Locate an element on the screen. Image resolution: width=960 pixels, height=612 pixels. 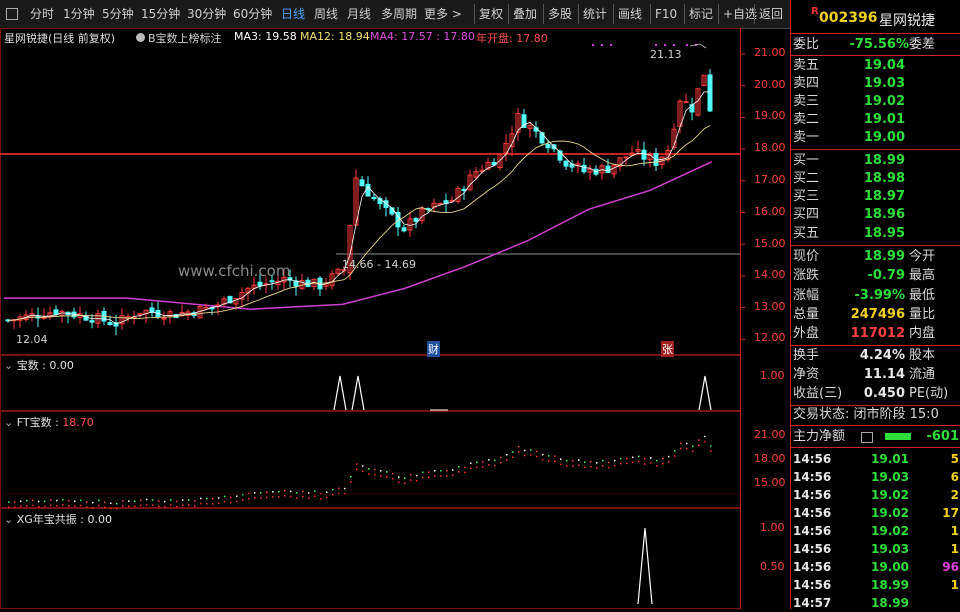
main-flow-row: 主力净额 -601 is located at coordinates (876, 436).